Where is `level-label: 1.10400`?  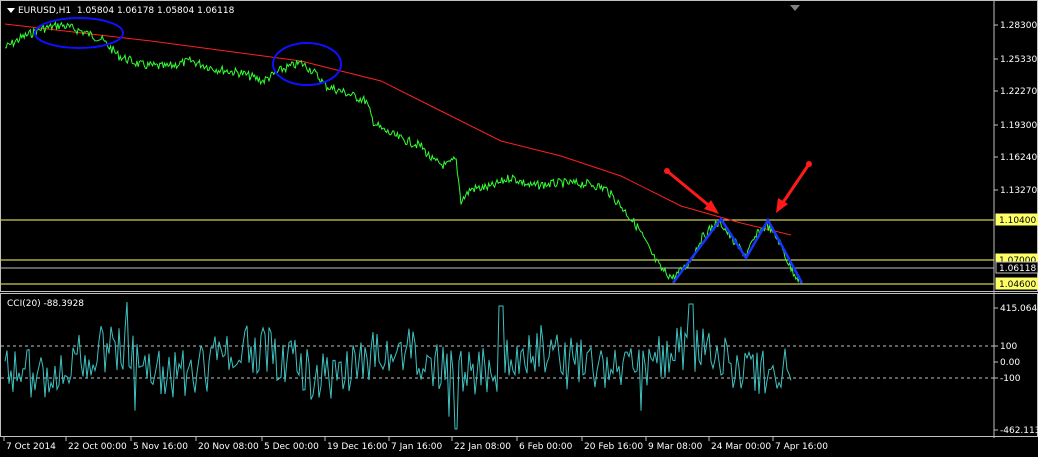
level-label: 1.10400 is located at coordinates (1017, 221).